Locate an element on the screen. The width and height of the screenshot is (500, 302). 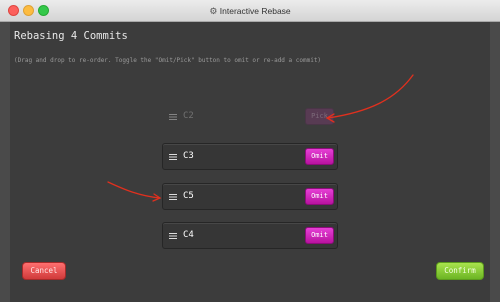
annotation-arrow-to-c5 is located at coordinates (134, 190).